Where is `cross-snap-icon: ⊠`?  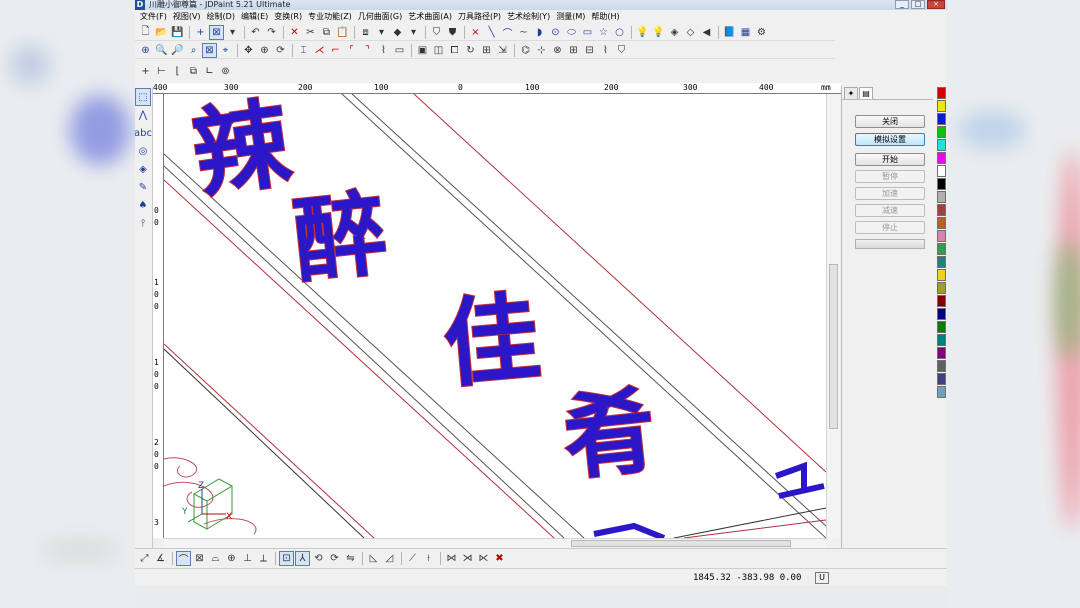 cross-snap-icon: ⊠ is located at coordinates (199, 558).